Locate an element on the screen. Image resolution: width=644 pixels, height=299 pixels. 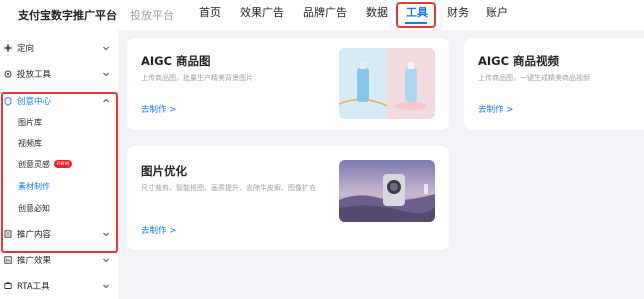
card-desc: 上传商品图，批量生产精美背景图片 is located at coordinates (197, 78).